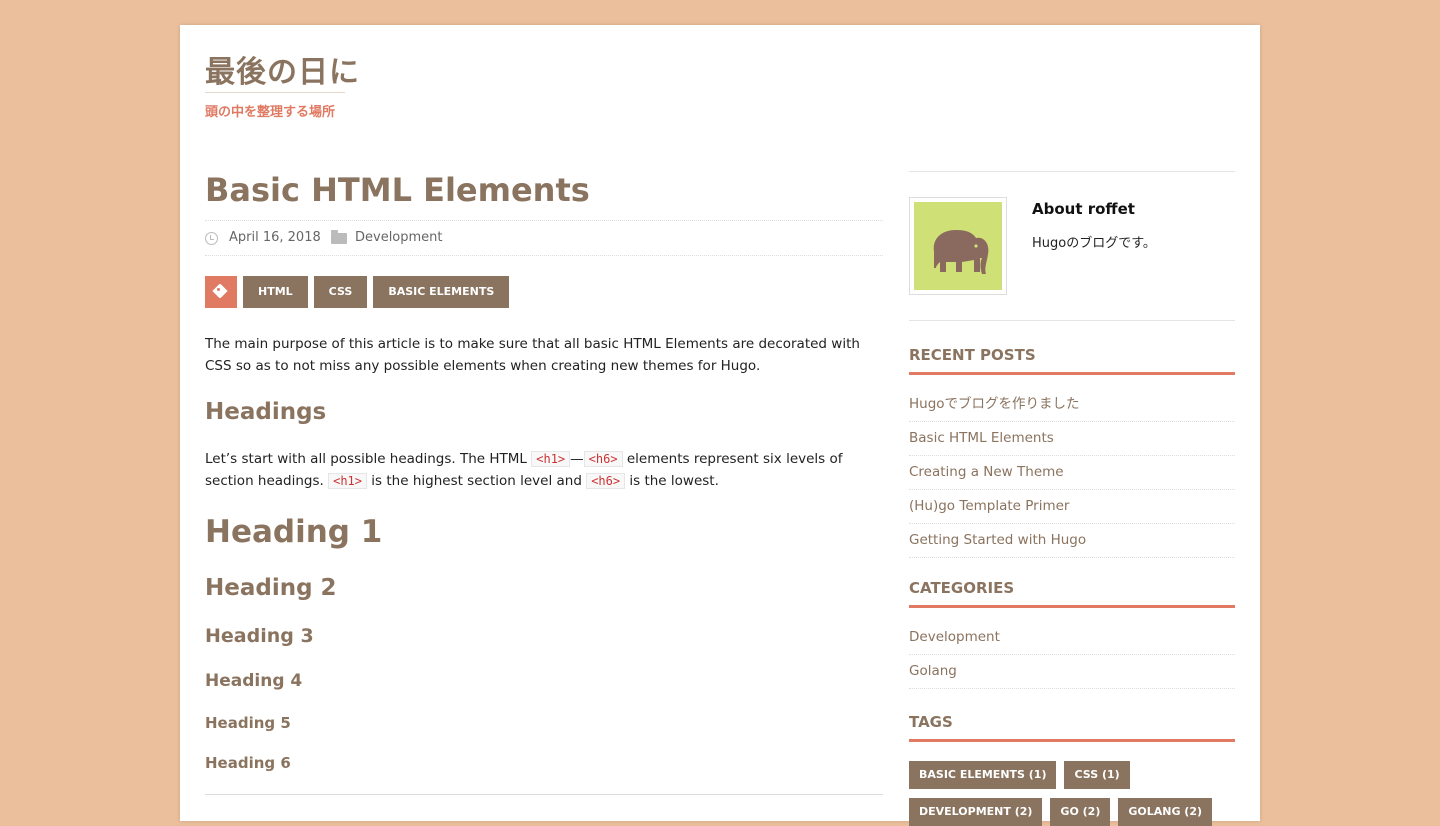 The width and height of the screenshot is (1440, 826). Describe the element at coordinates (339, 237) in the screenshot. I see `folder-icon` at that location.